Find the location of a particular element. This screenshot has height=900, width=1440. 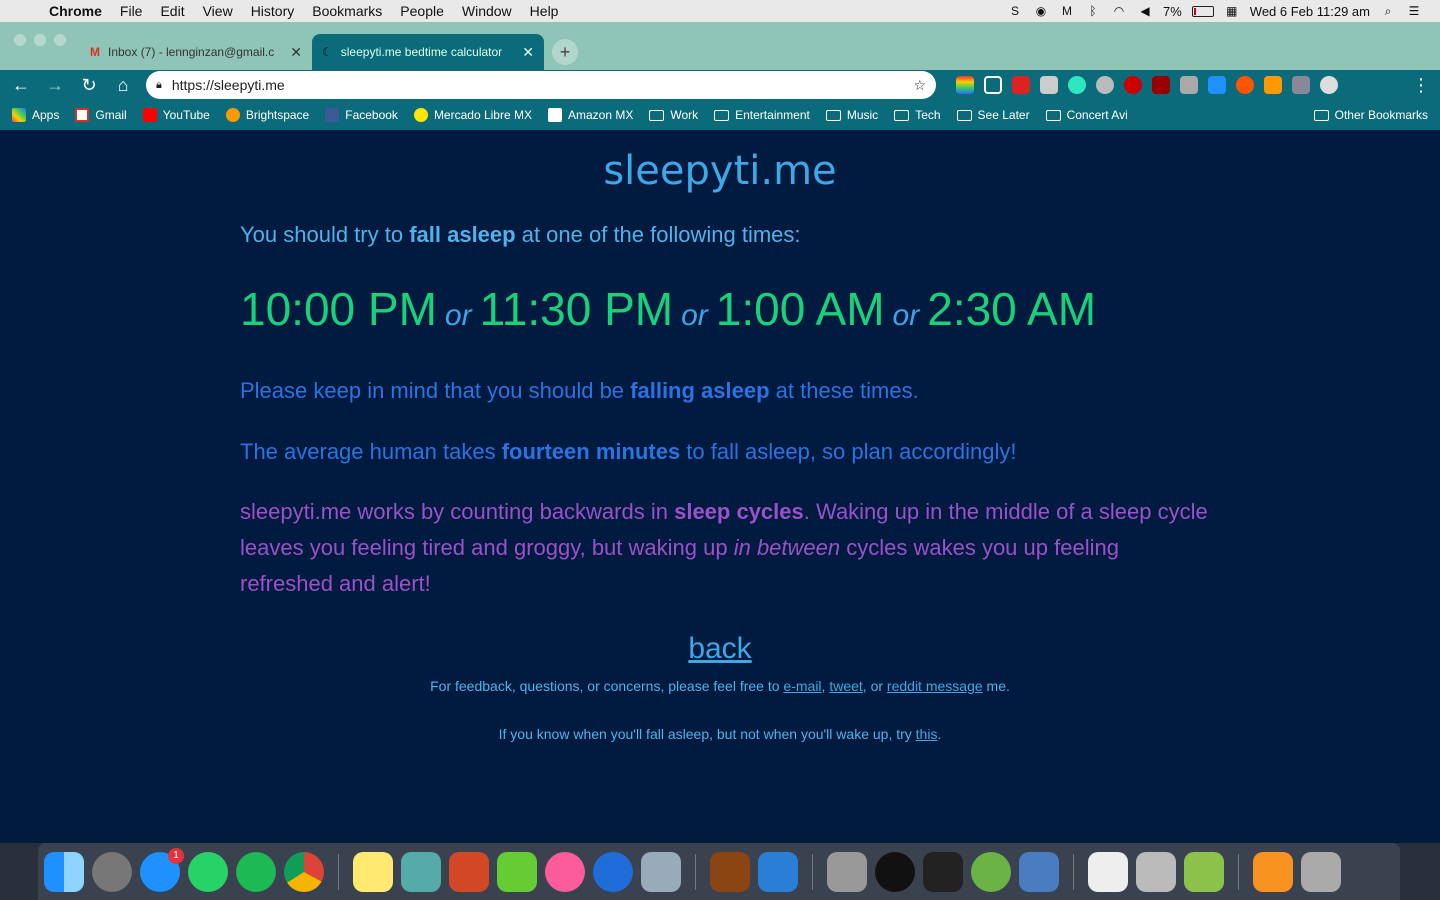

virtualbox-icon is located at coordinates (1039, 871).